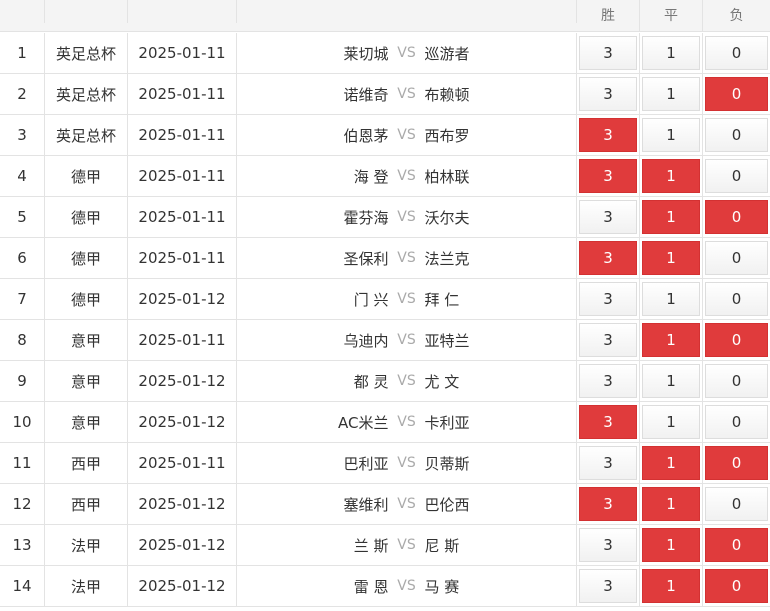  What do you see at coordinates (447, 217) in the screenshot?
I see `away-team: 沃尔夫` at bounding box center [447, 217].